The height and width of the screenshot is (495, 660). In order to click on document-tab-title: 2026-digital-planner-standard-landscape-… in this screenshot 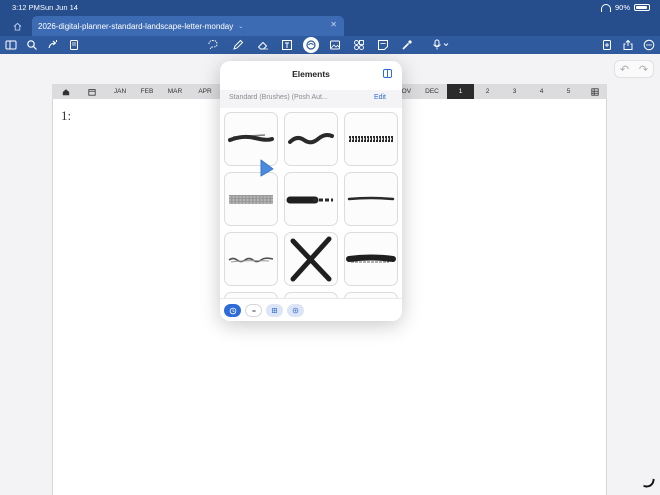, I will do `click(136, 26)`.